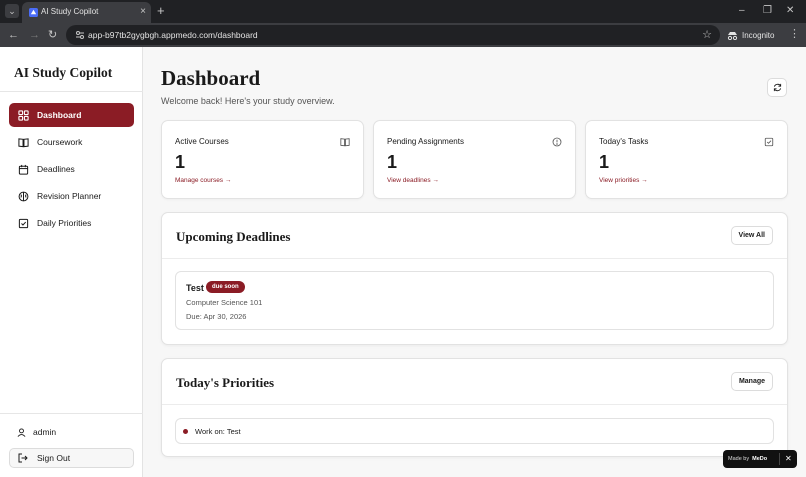 The image size is (806, 477). What do you see at coordinates (474, 159) in the screenshot?
I see `stat-card-pending-assignments: Pending Assignments 1 View deadlines →` at bounding box center [474, 159].